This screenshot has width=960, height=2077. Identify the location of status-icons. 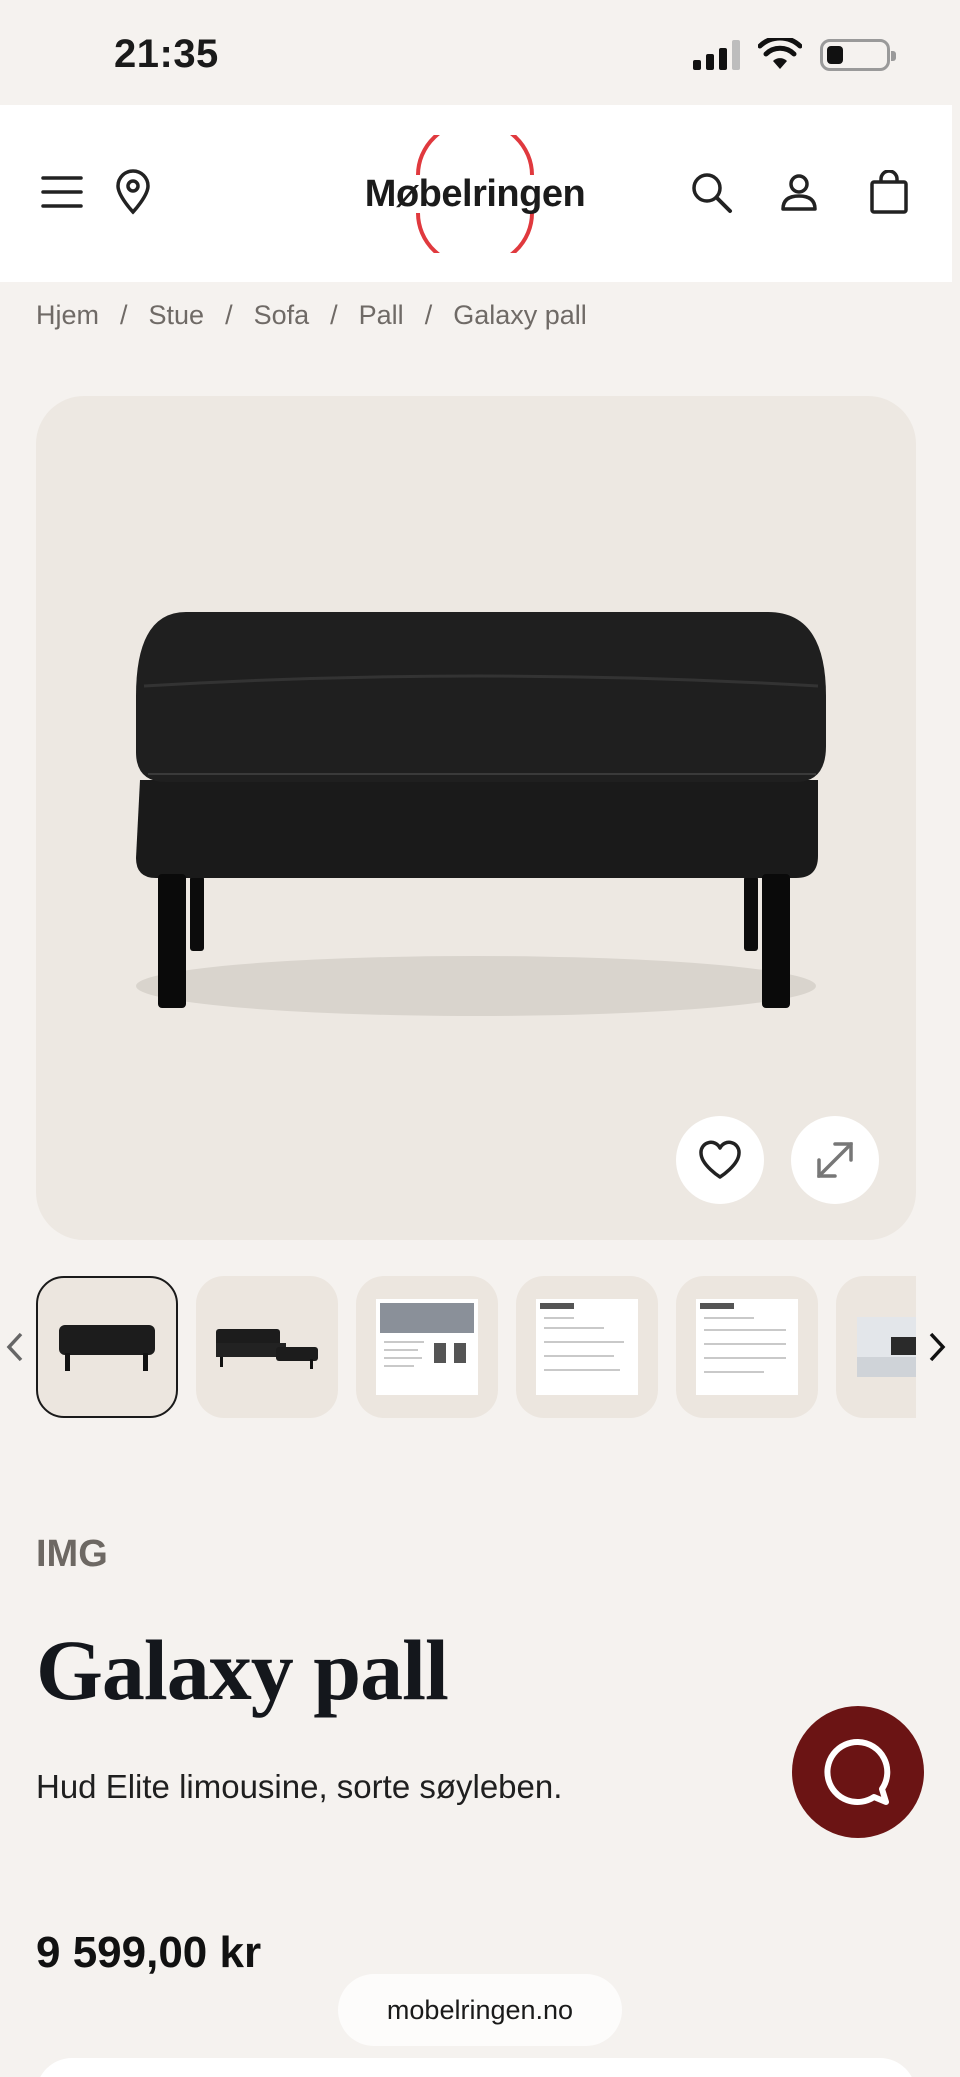
(794, 55).